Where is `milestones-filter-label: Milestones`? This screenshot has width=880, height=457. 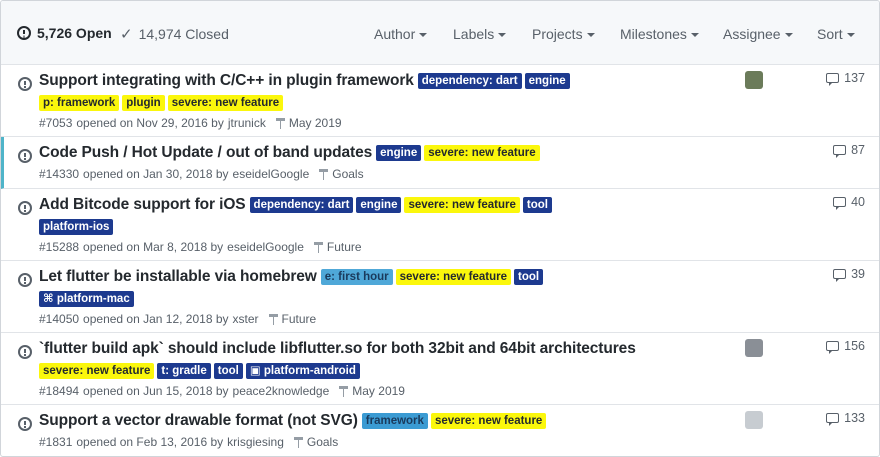
milestones-filter-label: Milestones is located at coordinates (653, 34).